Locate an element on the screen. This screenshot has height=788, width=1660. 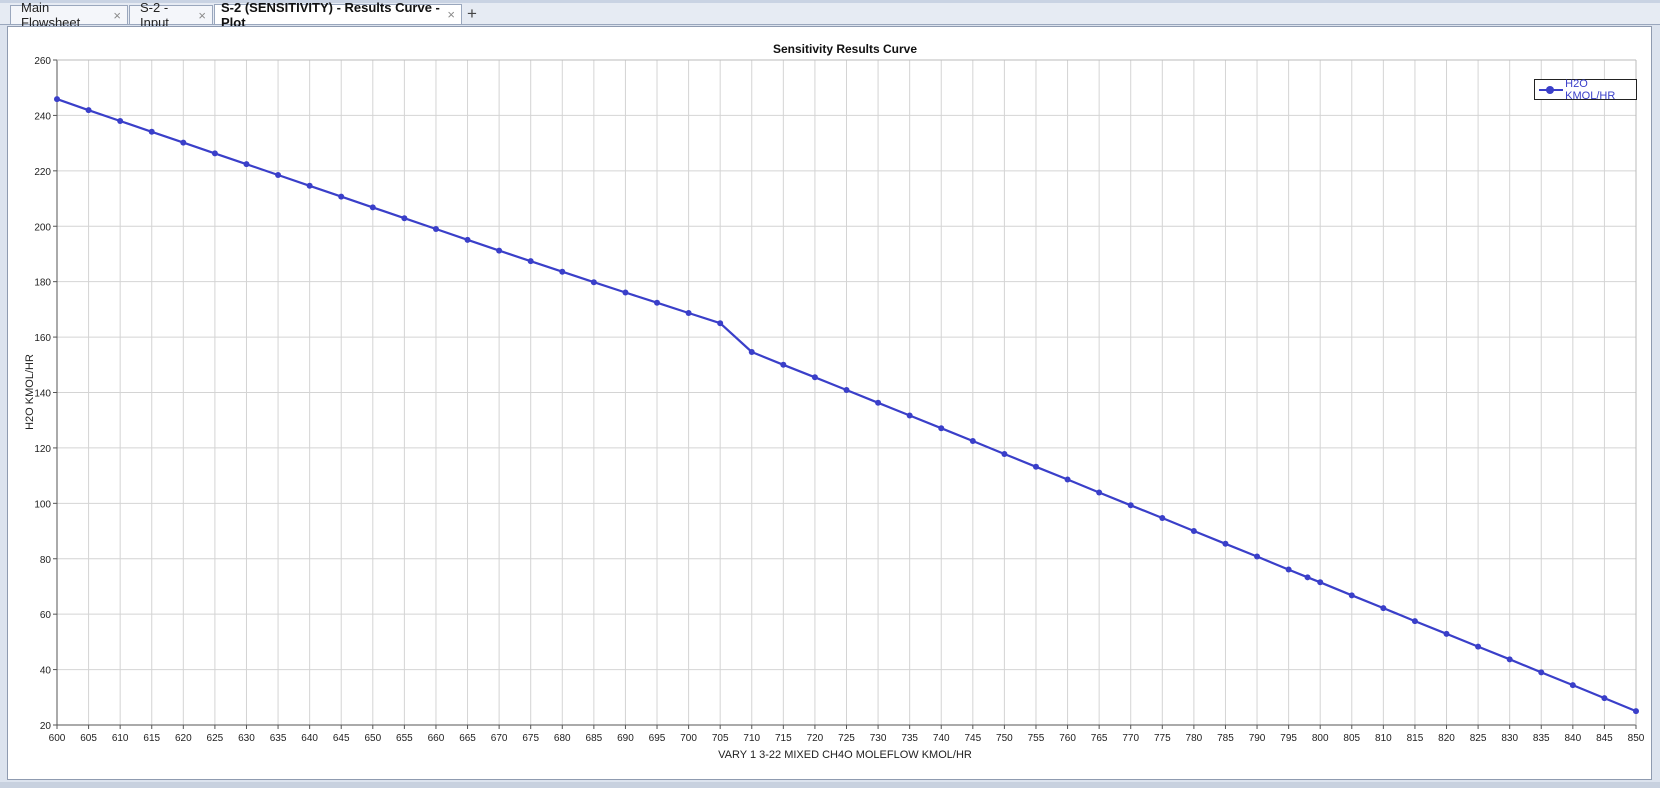
x-tick-label: 640 is located at coordinates (309, 738).